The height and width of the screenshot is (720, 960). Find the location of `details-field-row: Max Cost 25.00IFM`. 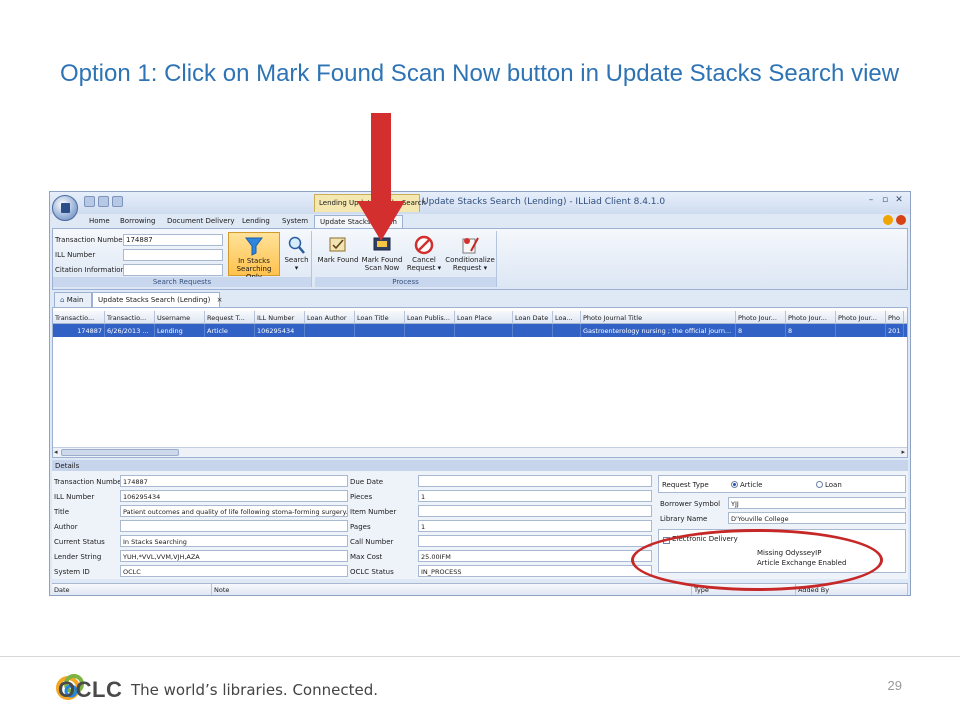

details-field-row: Max Cost 25.00IFM is located at coordinates (502, 556).